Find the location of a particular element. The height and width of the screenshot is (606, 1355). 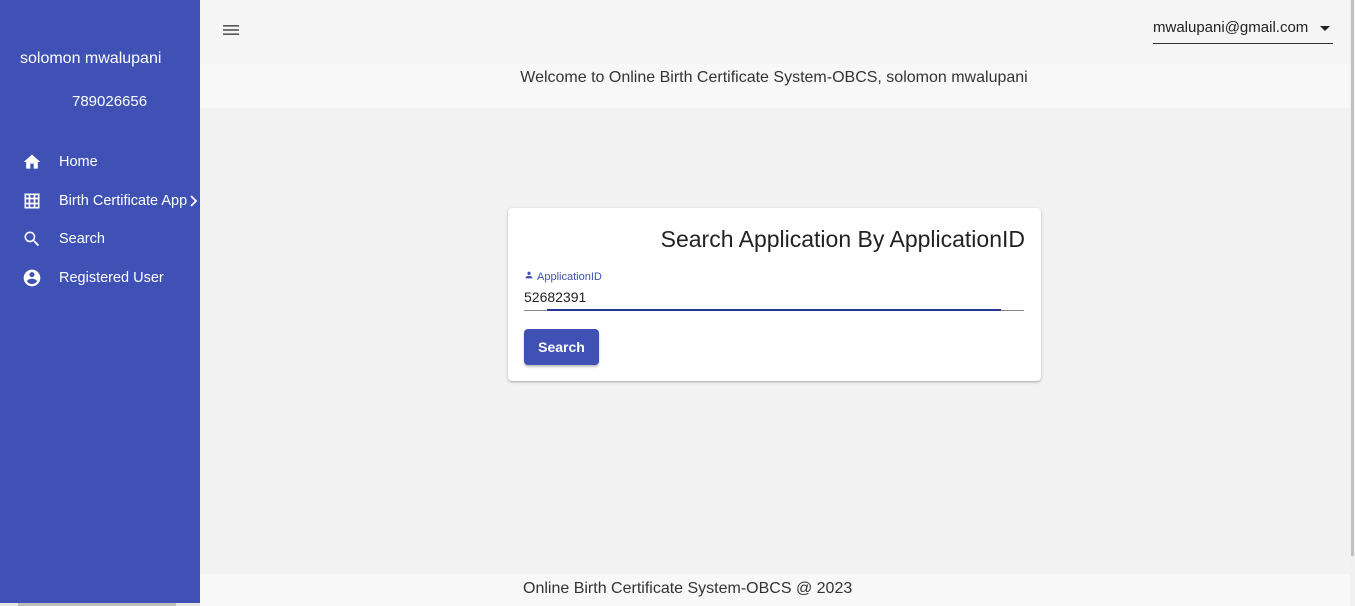

search-button: Search is located at coordinates (561, 347).